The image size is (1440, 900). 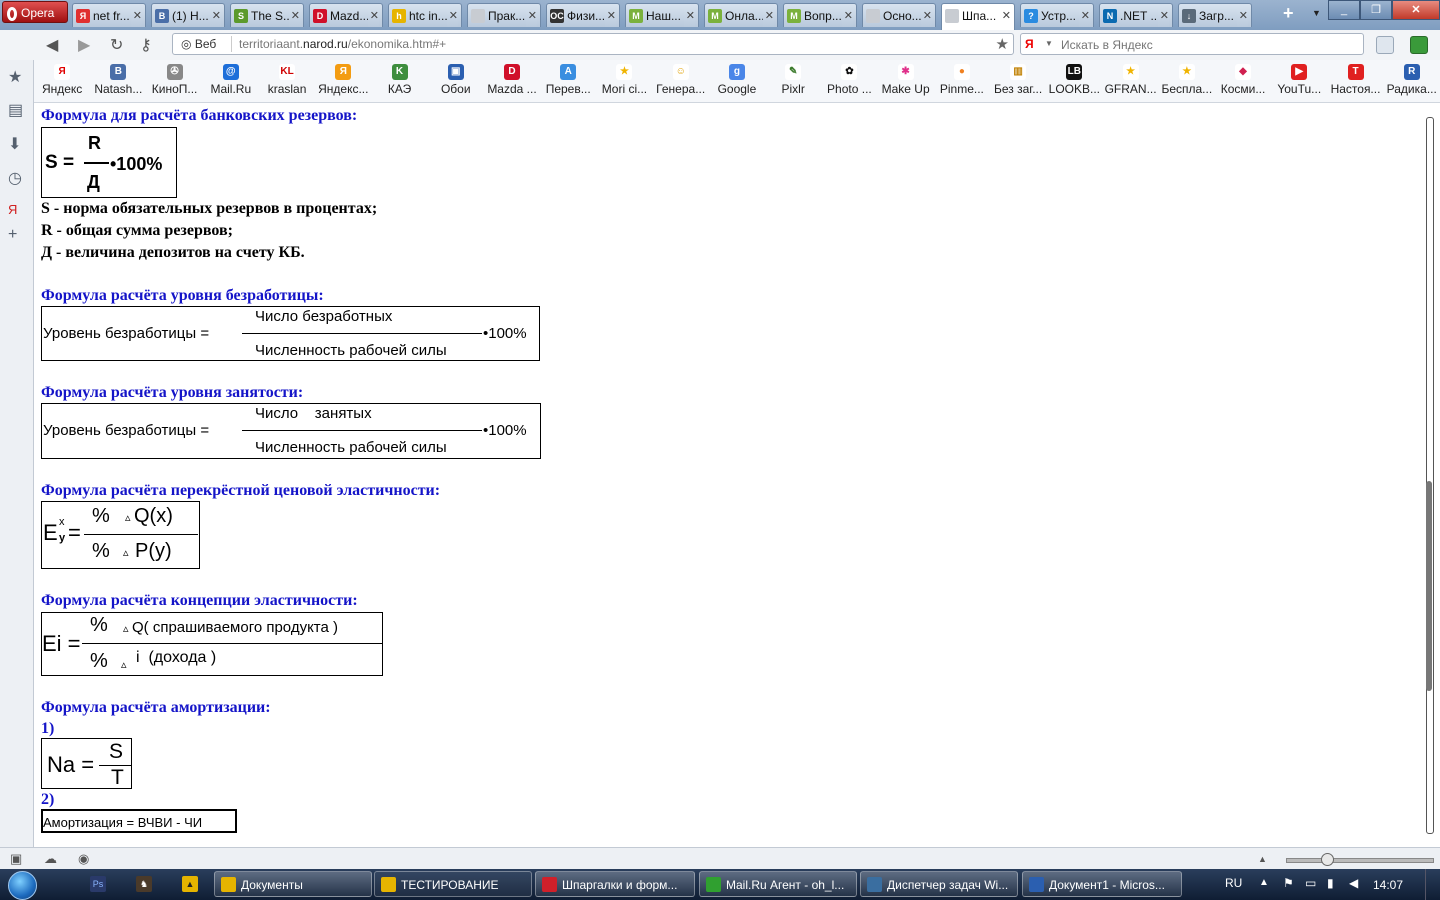 I want to click on bookmark-item: ✱ Make Up, so click(x=906, y=81).